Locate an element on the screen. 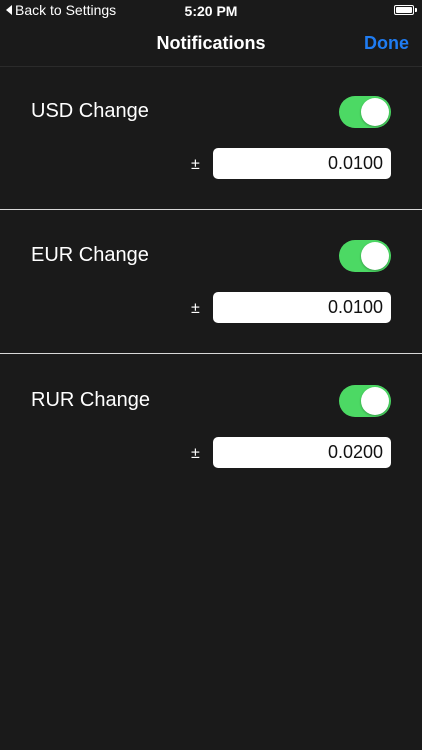 This screenshot has height=750, width=422. eur-threshold-input is located at coordinates (302, 307).